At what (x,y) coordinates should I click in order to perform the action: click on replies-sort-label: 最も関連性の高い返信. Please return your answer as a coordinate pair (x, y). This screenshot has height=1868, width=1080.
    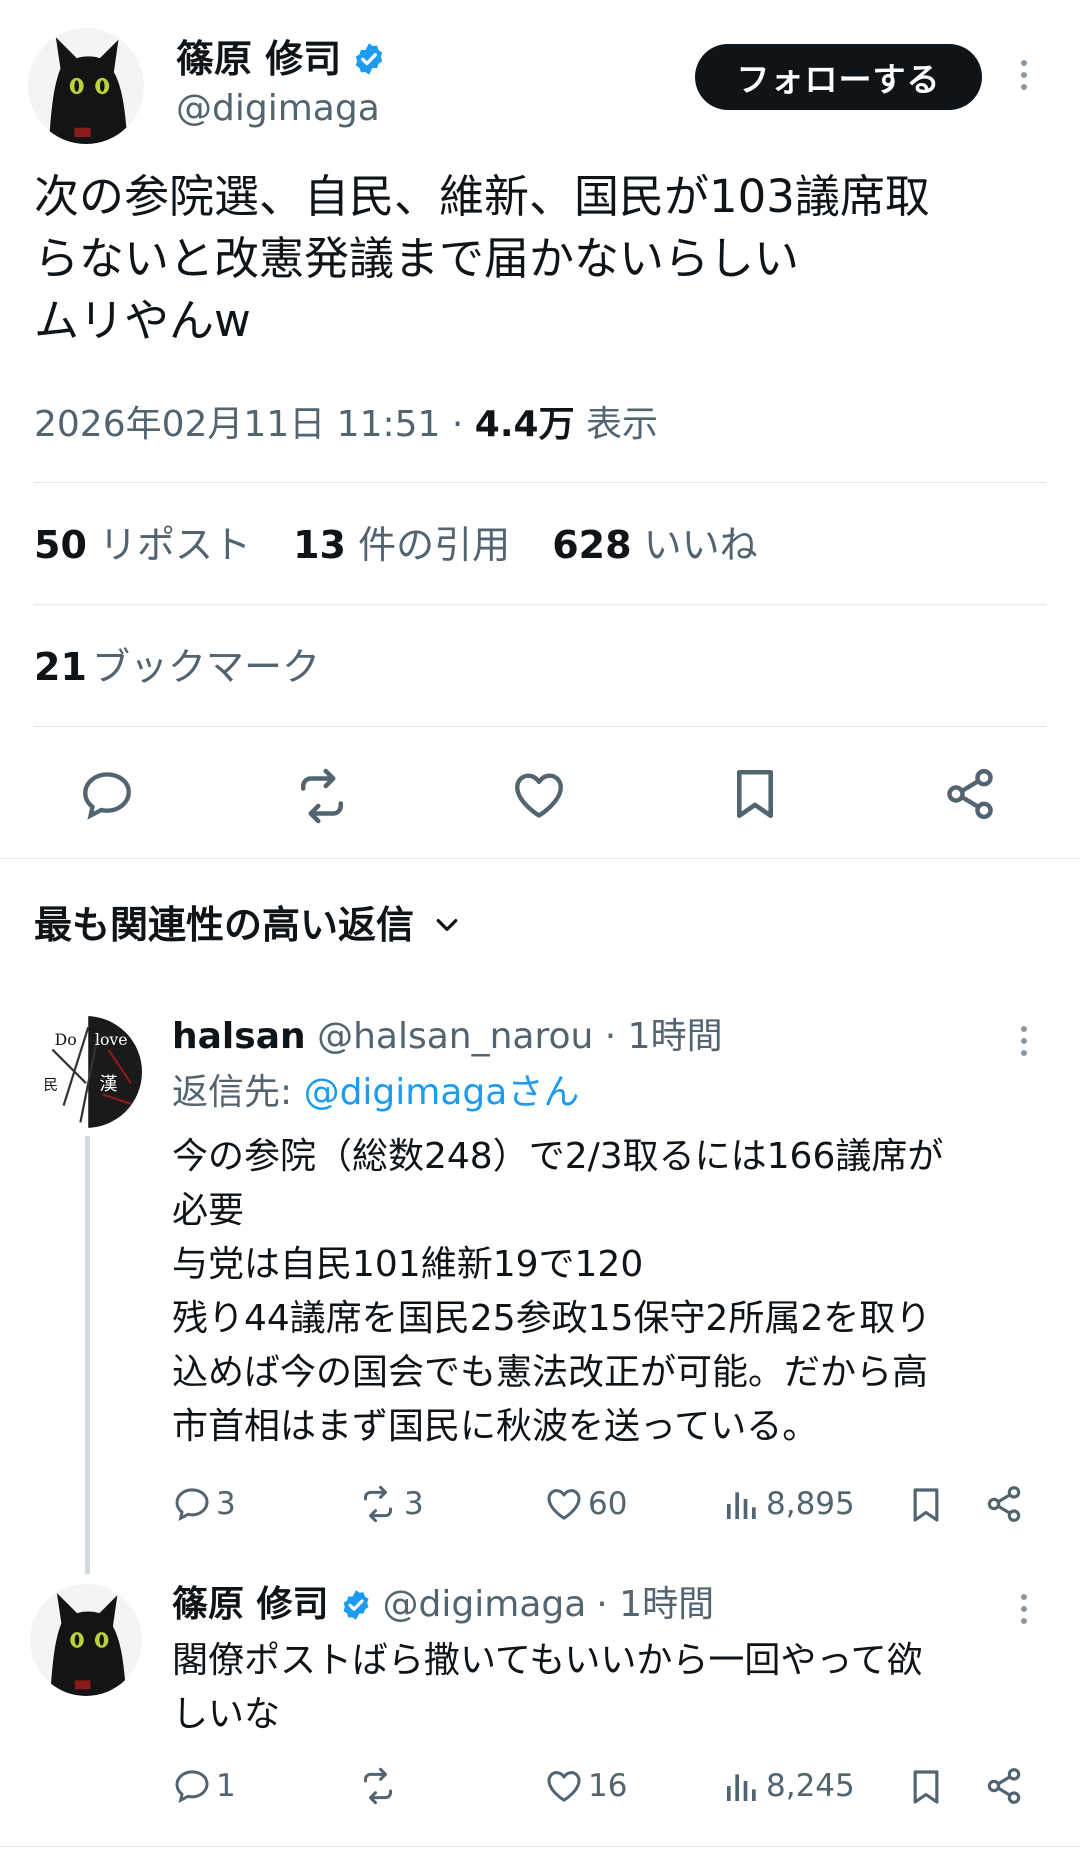
    Looking at the image, I should click on (224, 925).